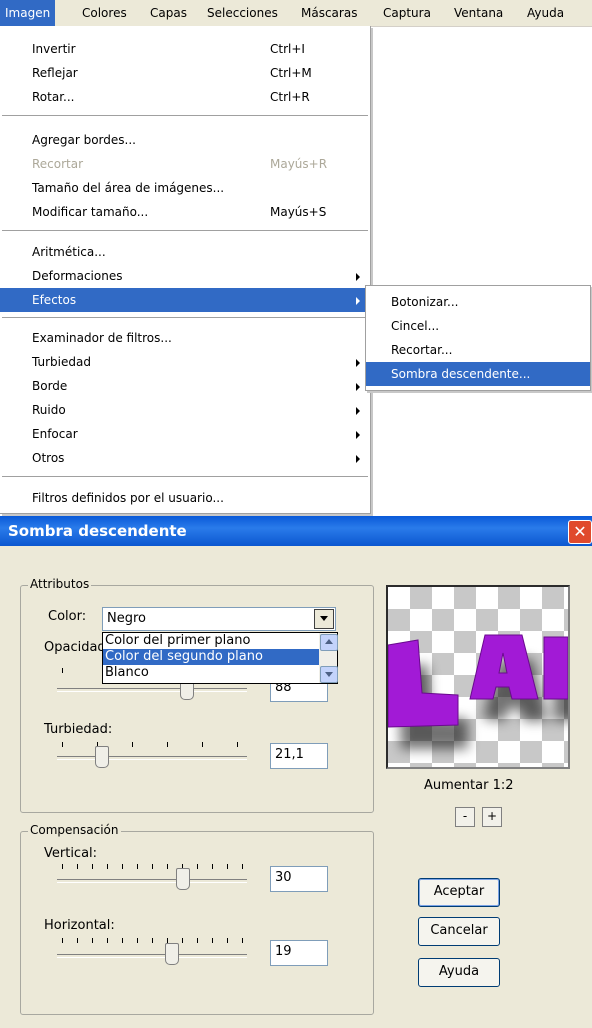  I want to click on scroll-up-icon, so click(329, 642).